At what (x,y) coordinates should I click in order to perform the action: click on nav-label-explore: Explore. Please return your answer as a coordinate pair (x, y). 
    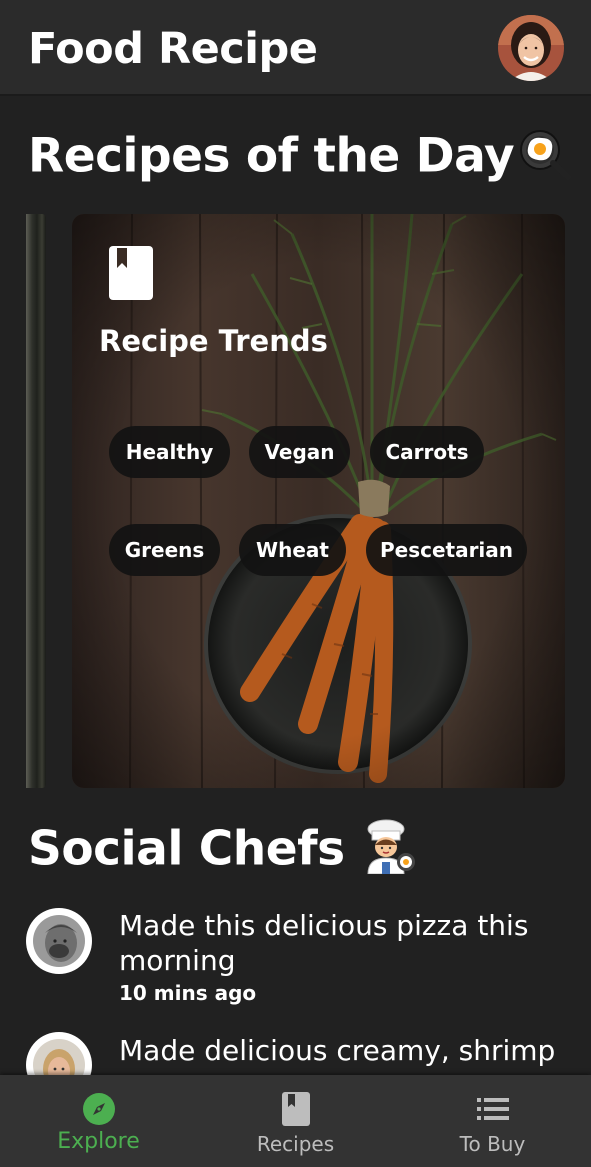
    Looking at the image, I should click on (98, 1141).